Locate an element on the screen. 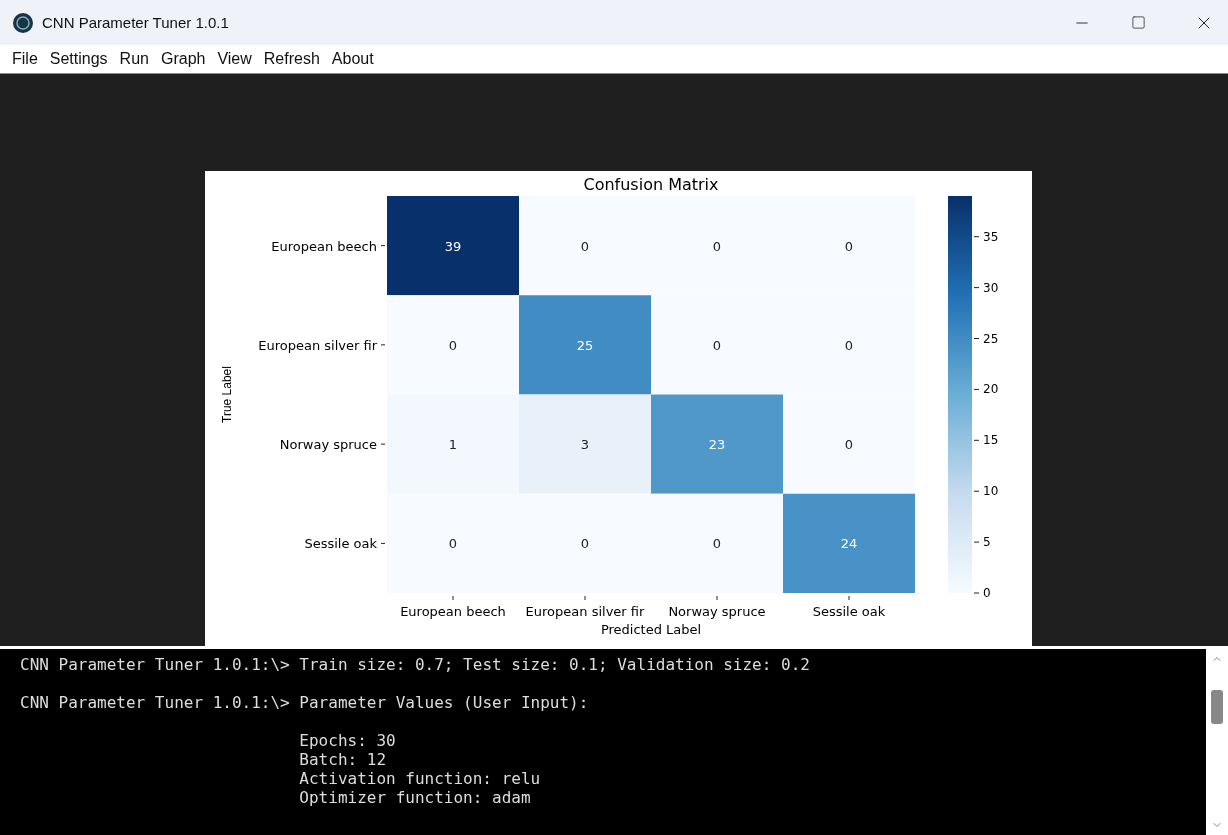  console-line: Batch: 12 is located at coordinates (343, 759).